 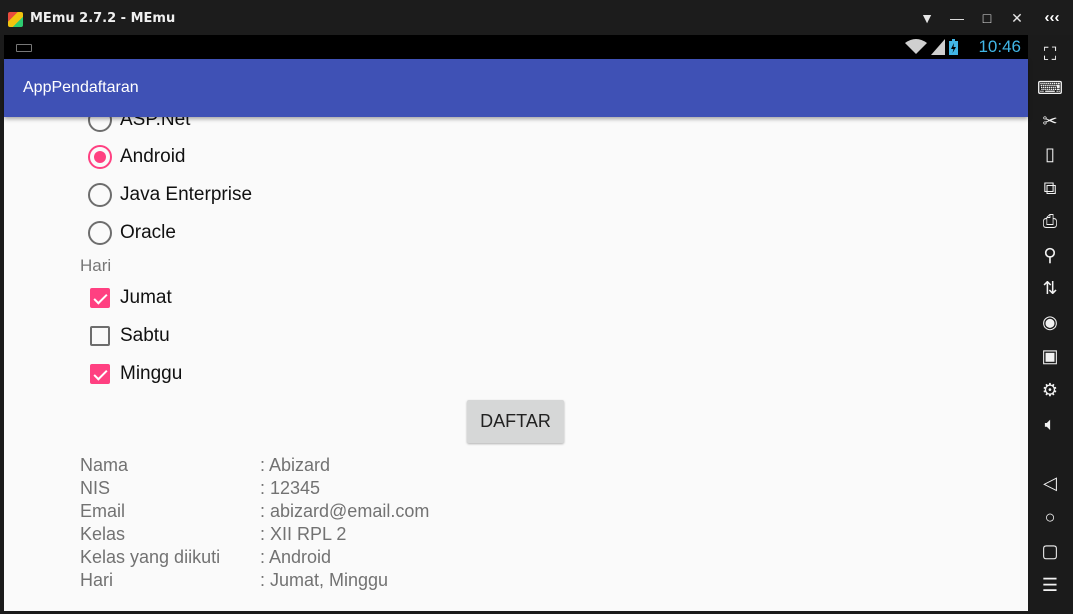 What do you see at coordinates (151, 373) in the screenshot?
I see `checkbox-label: Minggu` at bounding box center [151, 373].